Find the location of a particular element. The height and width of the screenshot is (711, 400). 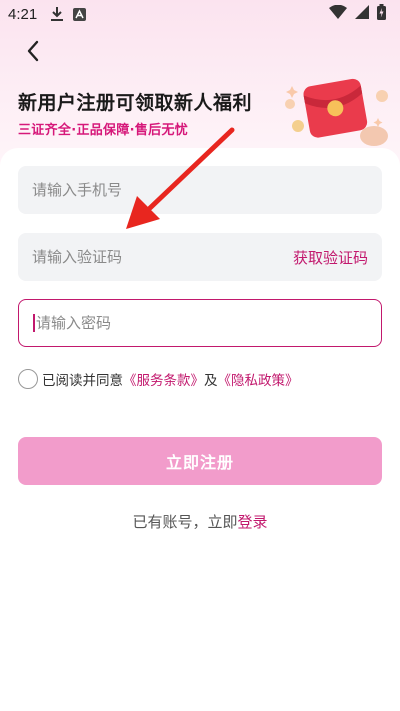

verification-code-input is located at coordinates (158, 257).